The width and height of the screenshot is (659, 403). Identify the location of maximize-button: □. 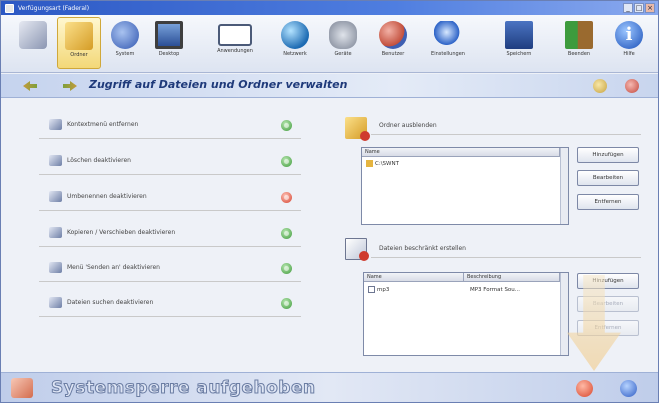
(639, 8).